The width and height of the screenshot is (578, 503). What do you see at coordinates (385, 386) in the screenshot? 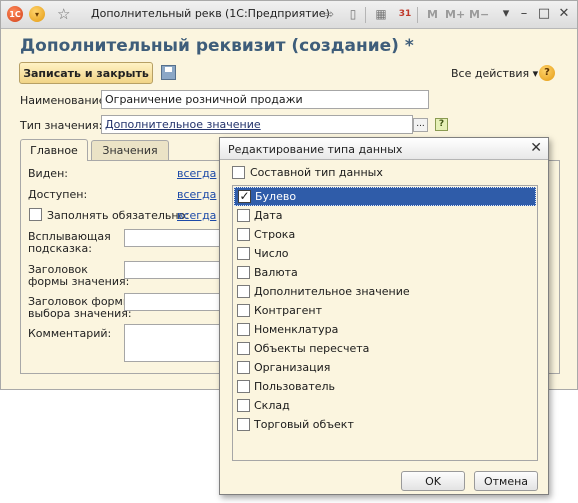
I see `type-item-user: Пользователь` at bounding box center [385, 386].